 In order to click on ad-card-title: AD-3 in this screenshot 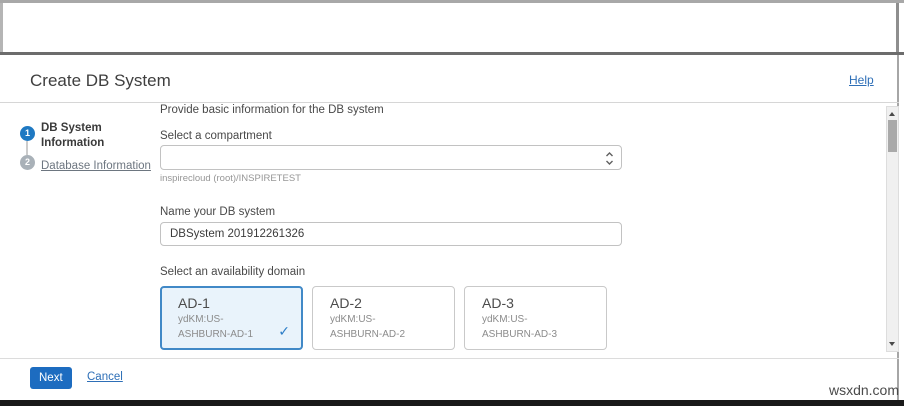, I will do `click(498, 303)`.